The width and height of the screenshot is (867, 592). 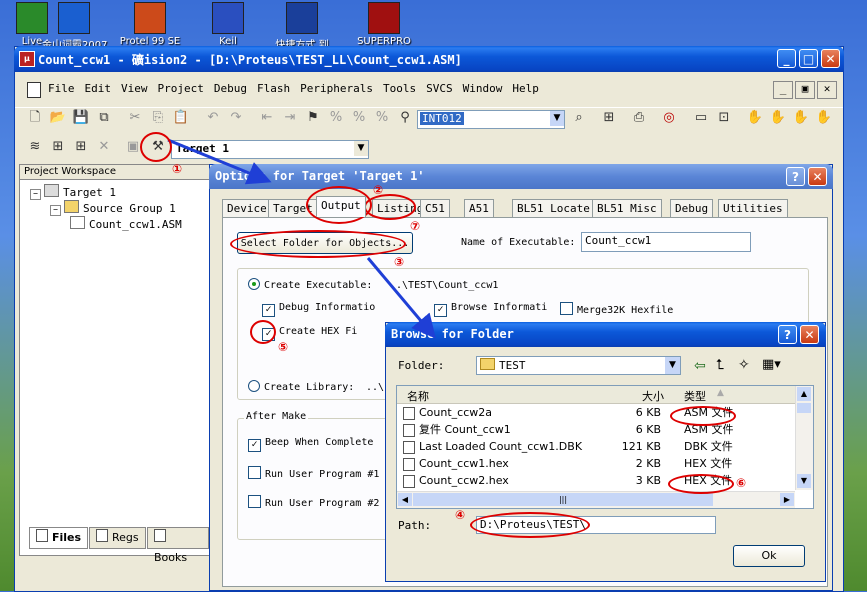 What do you see at coordinates (309, 333) in the screenshot?
I see `create-hex-row: ✓ Create HEX Fi` at bounding box center [309, 333].